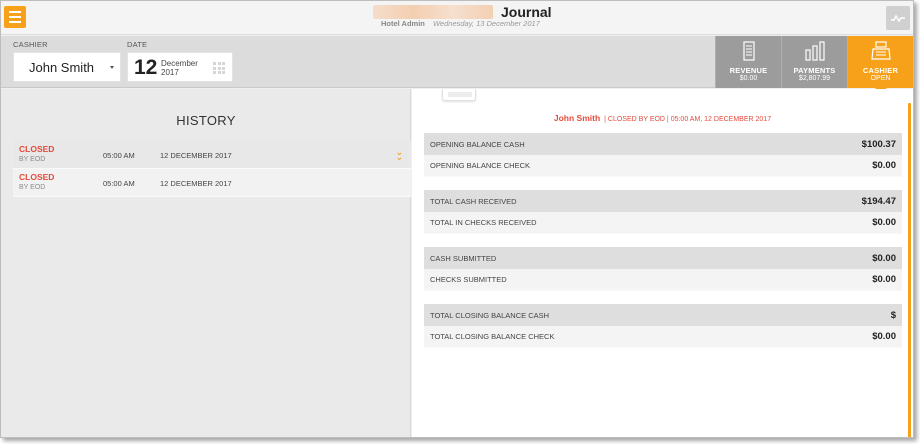 The width and height of the screenshot is (920, 444). Describe the element at coordinates (748, 51) in the screenshot. I see `cash-register-icon` at that location.